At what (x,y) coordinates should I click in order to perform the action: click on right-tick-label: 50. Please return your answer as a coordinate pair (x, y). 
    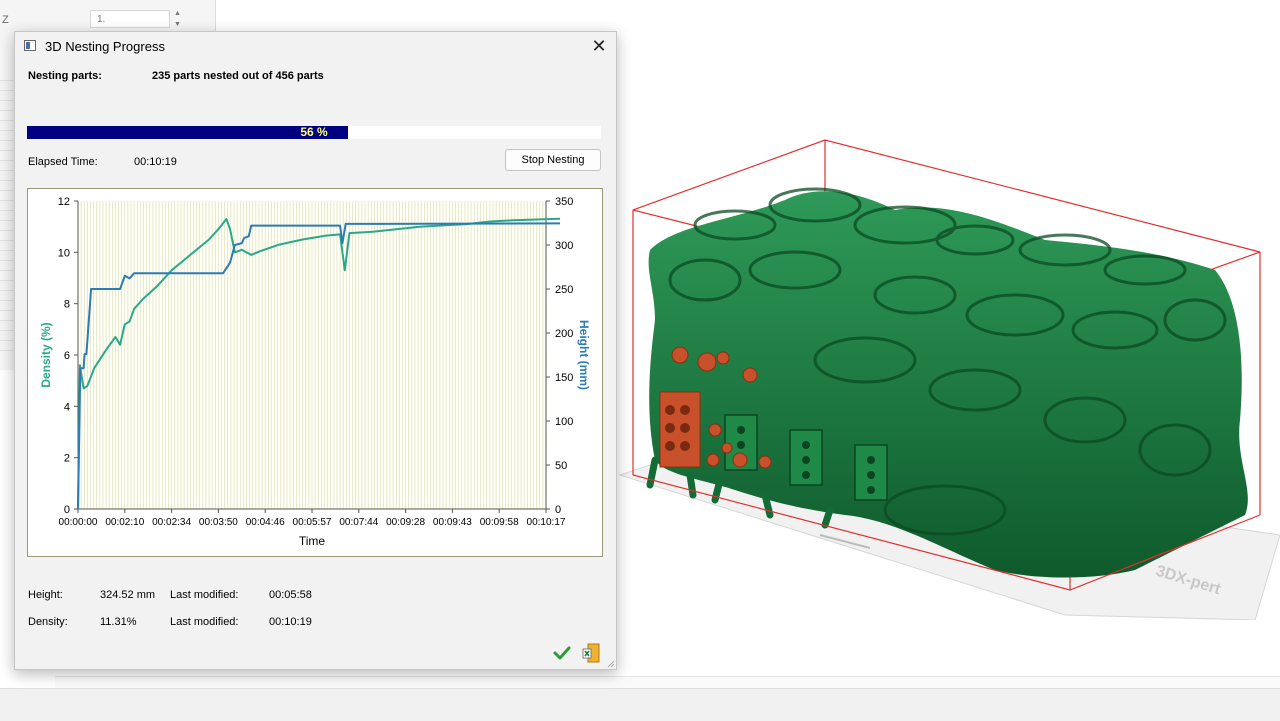
    Looking at the image, I should click on (561, 466).